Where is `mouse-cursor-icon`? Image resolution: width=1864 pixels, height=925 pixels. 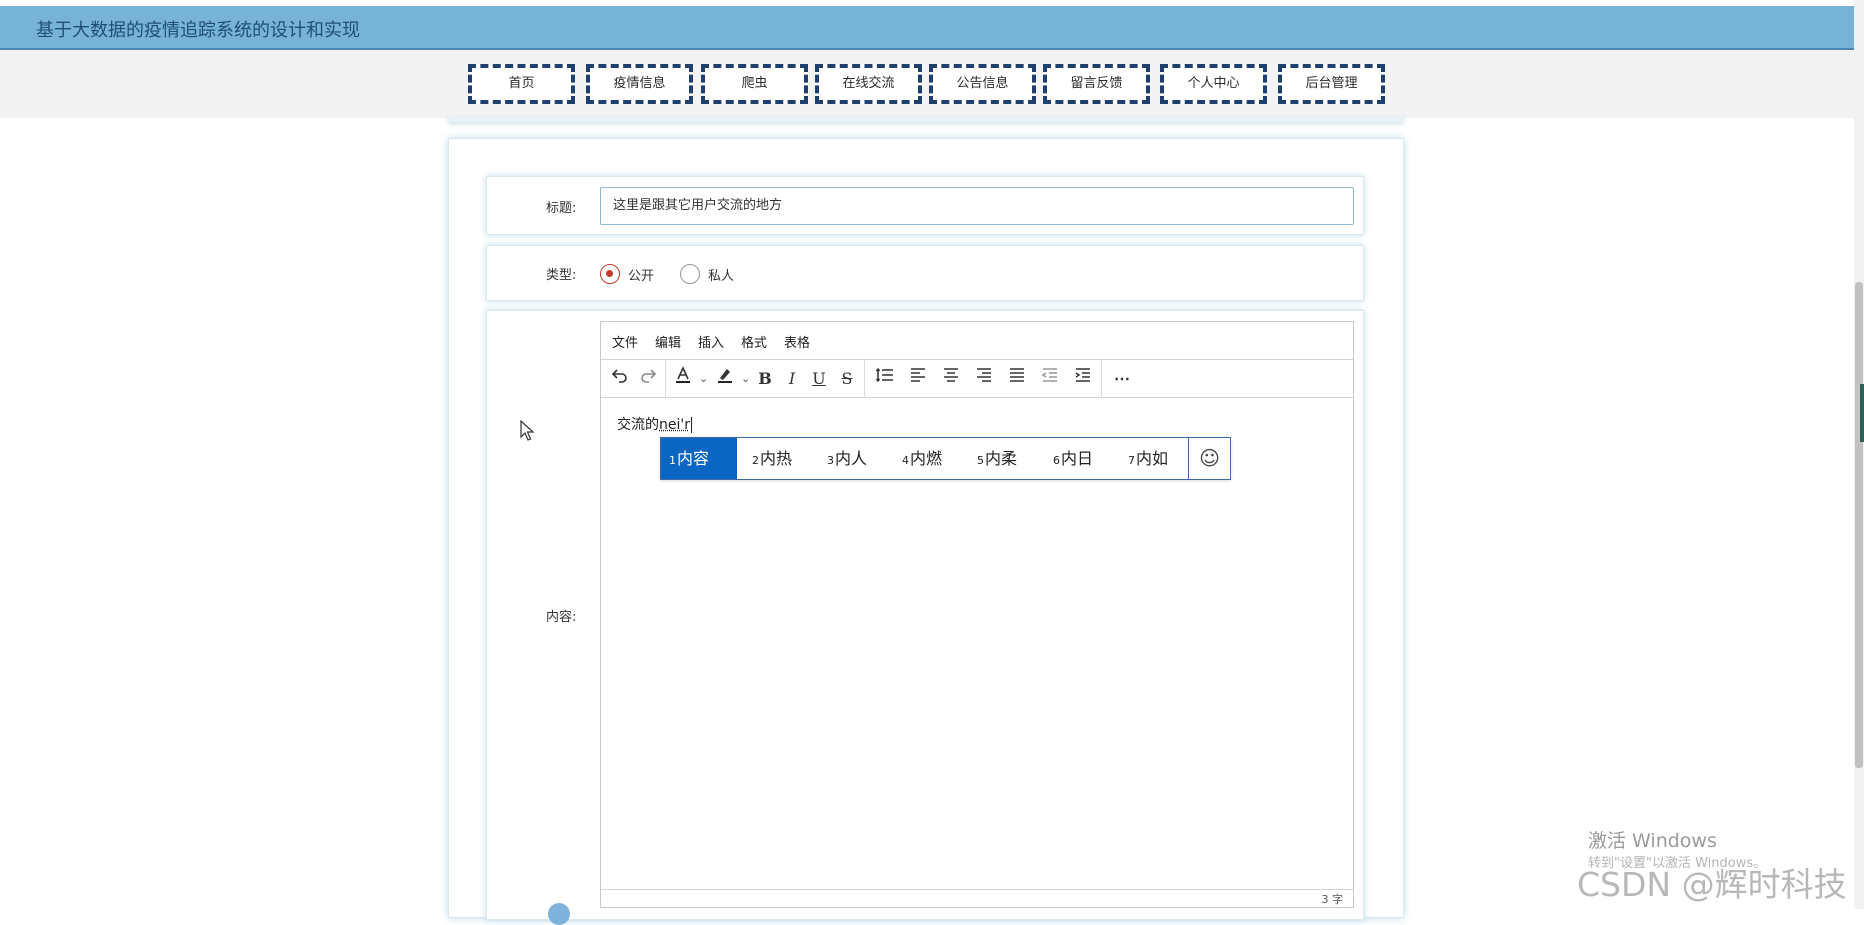
mouse-cursor-icon is located at coordinates (528, 431).